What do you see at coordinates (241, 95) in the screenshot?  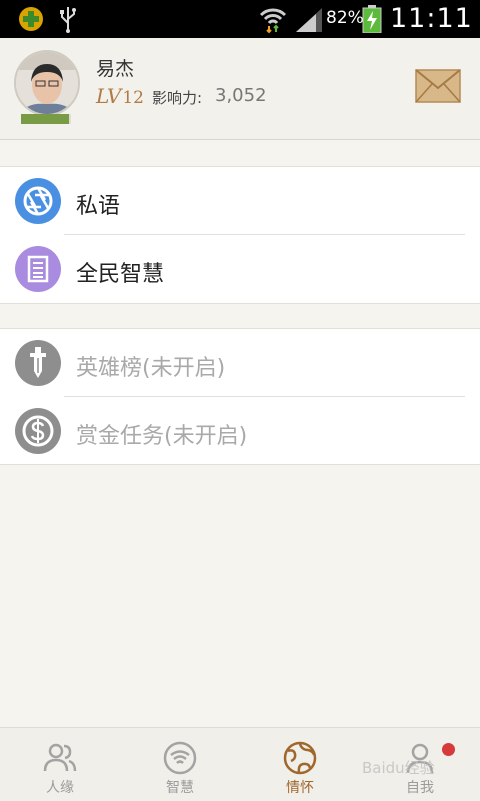 I see `influence-value: 3,052` at bounding box center [241, 95].